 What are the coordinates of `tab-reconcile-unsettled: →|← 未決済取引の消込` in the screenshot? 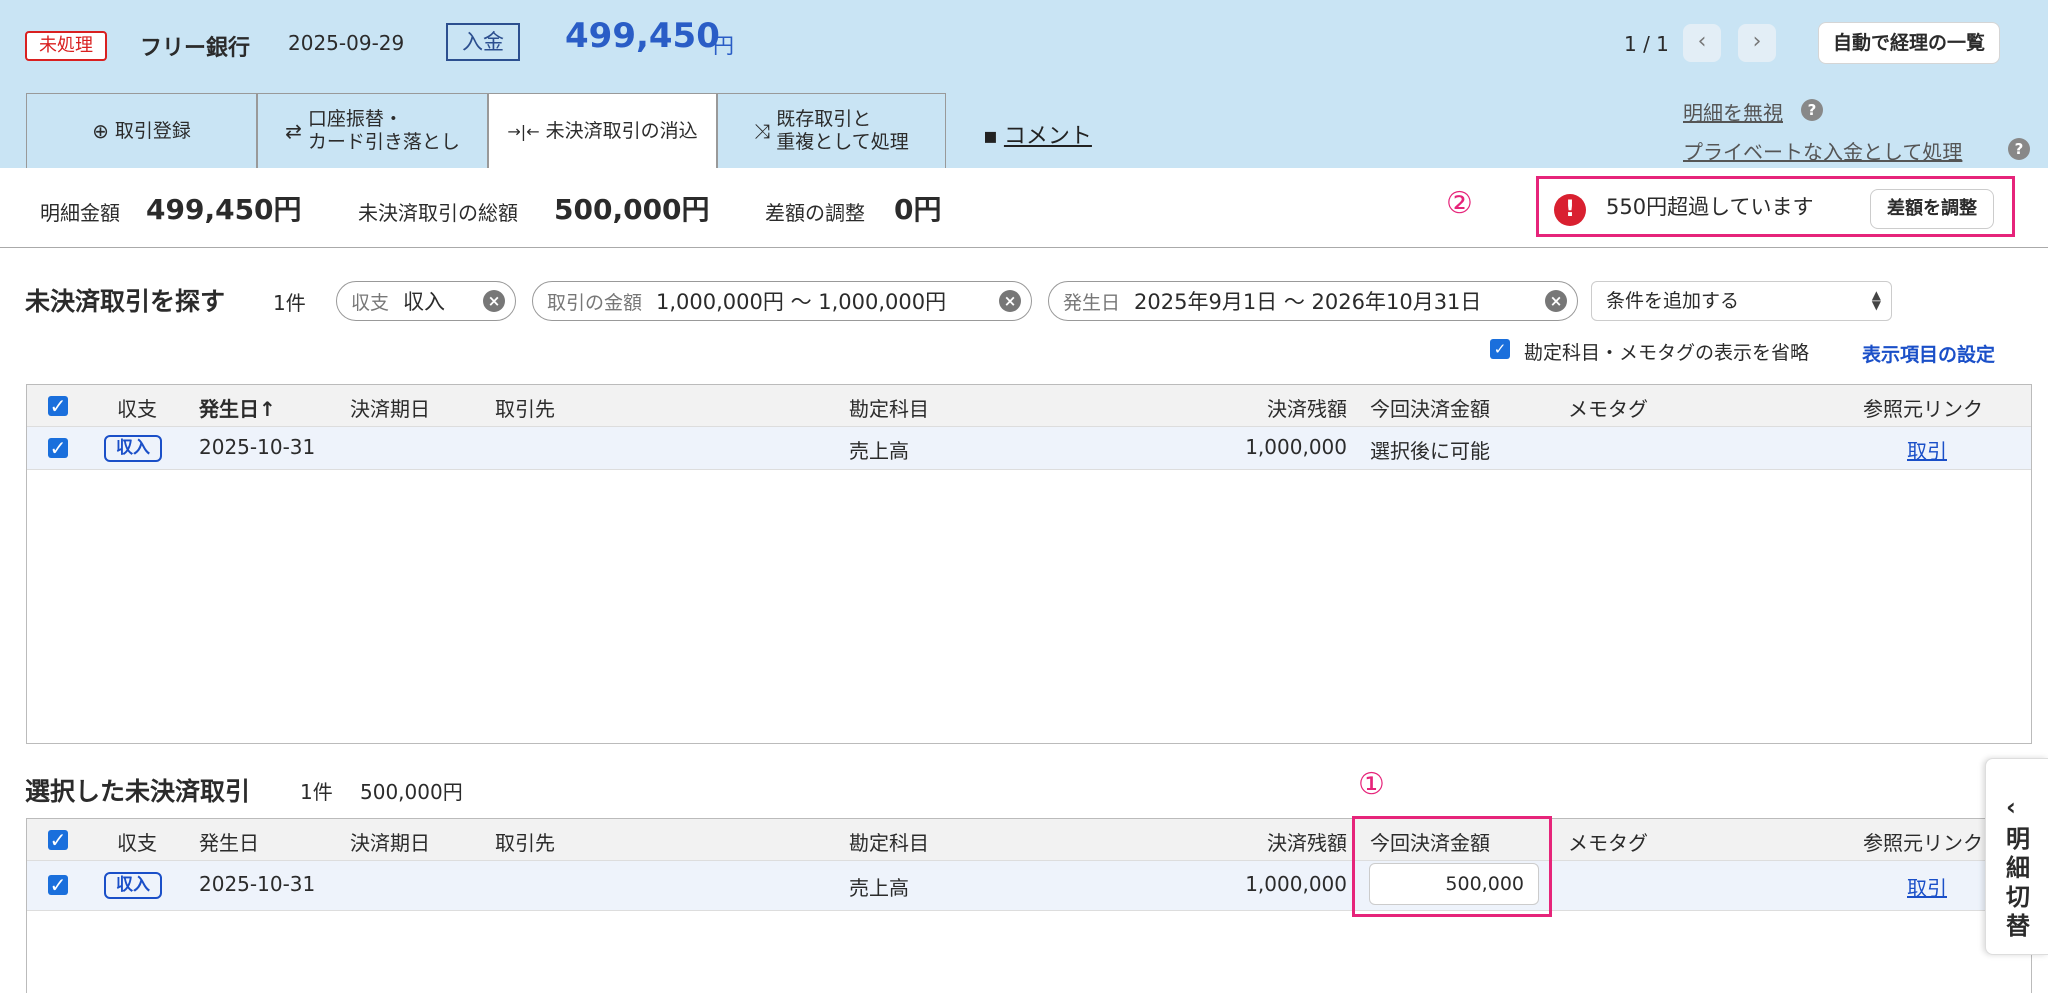 It's located at (602, 130).